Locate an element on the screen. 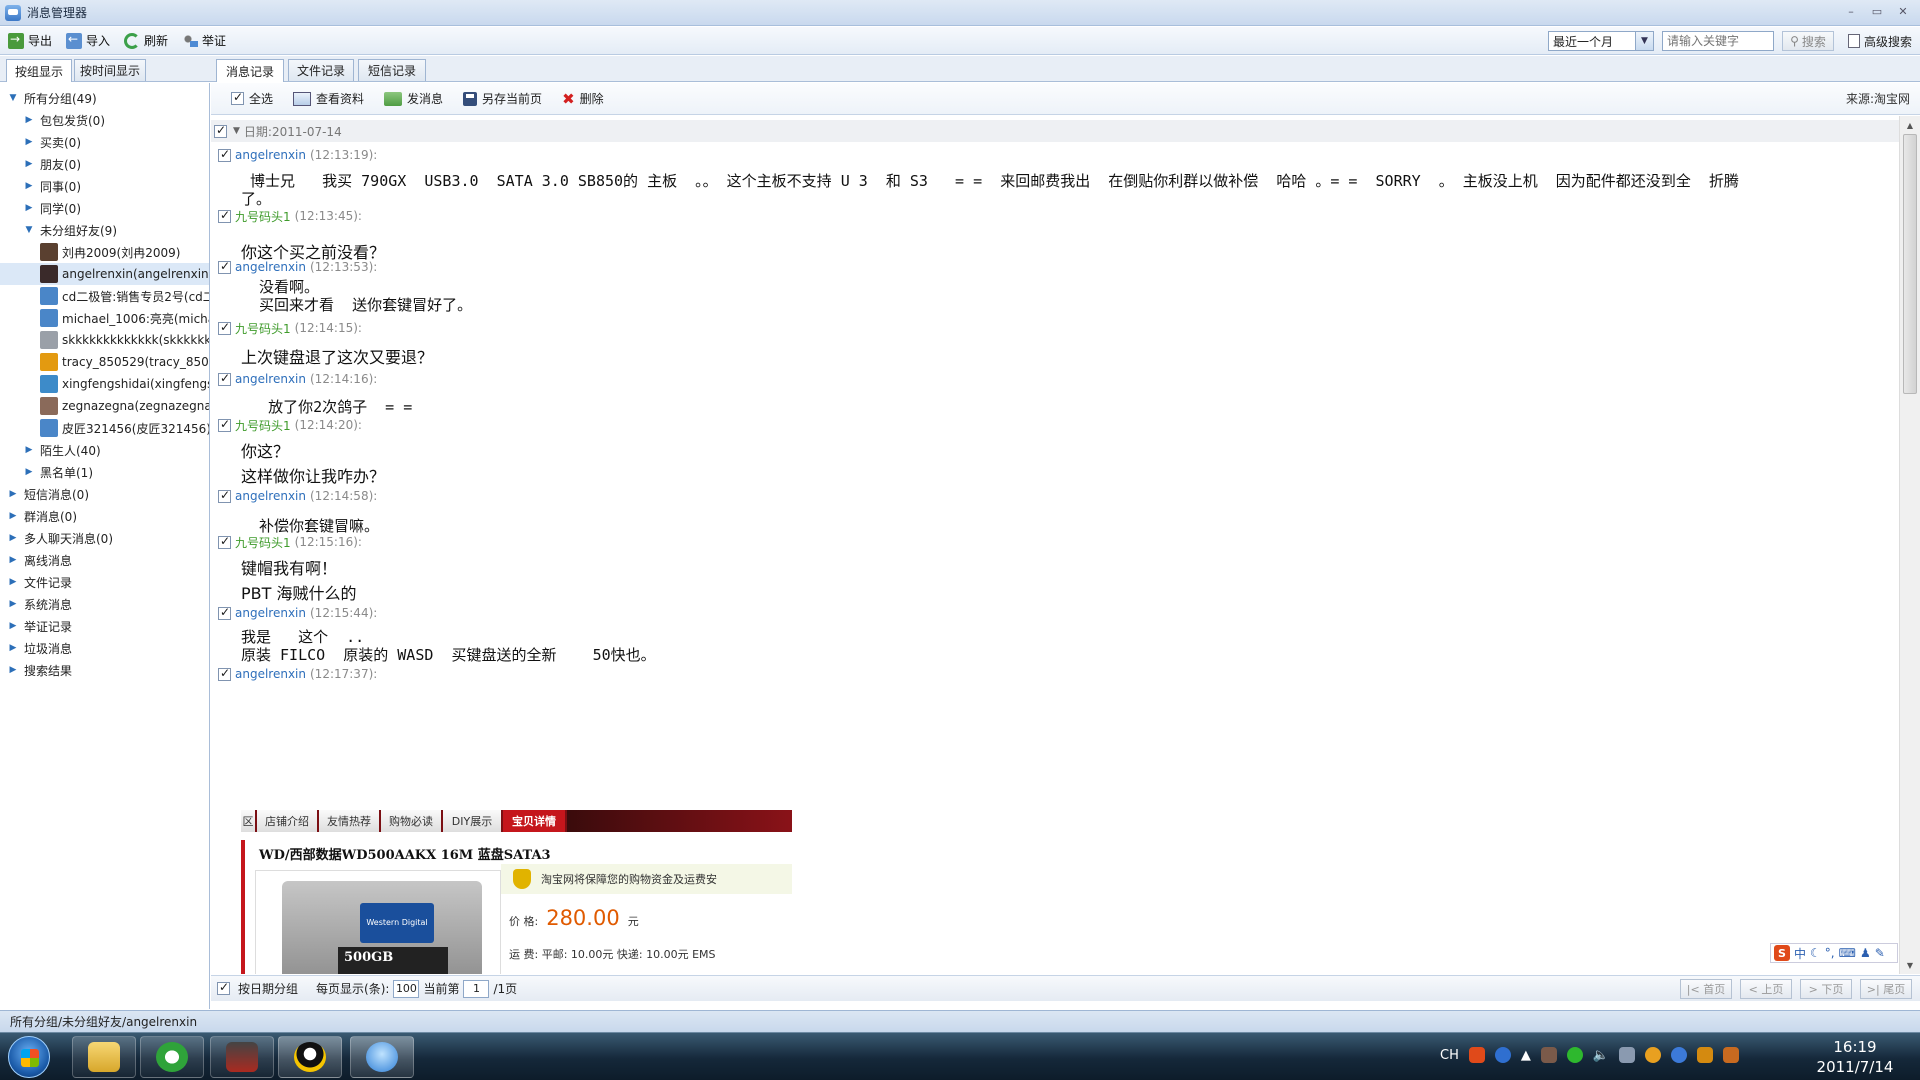  tree-node: ▶ 搜索结果 is located at coordinates (104, 670).